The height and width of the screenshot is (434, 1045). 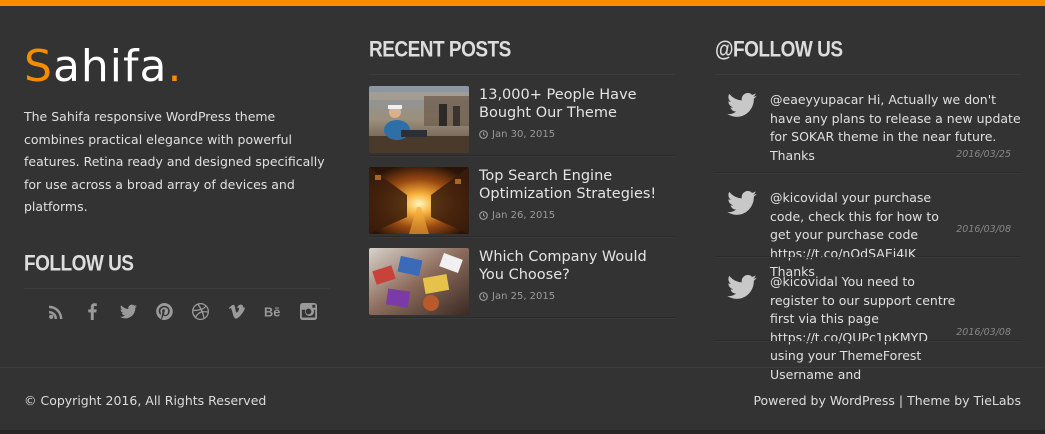 I want to click on twitter-icon, so click(x=128, y=312).